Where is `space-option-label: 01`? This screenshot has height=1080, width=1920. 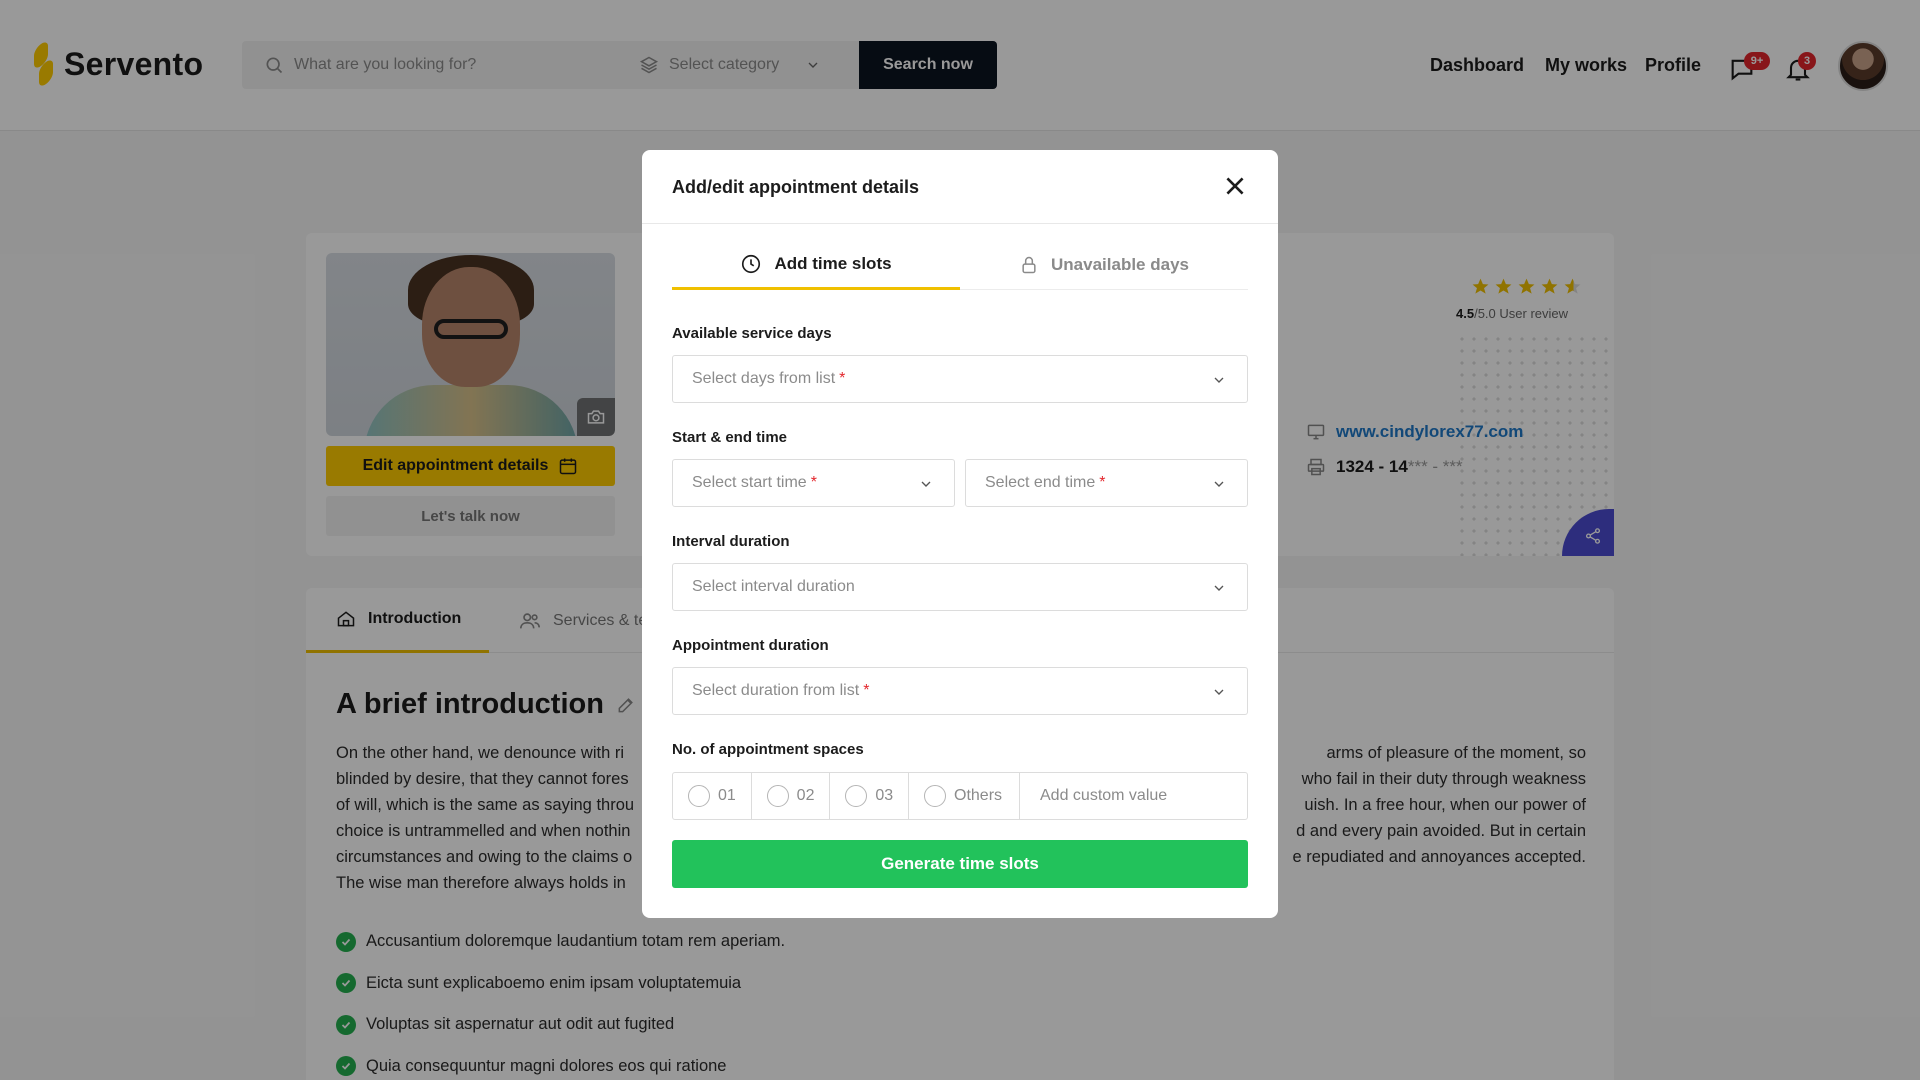 space-option-label: 01 is located at coordinates (727, 795).